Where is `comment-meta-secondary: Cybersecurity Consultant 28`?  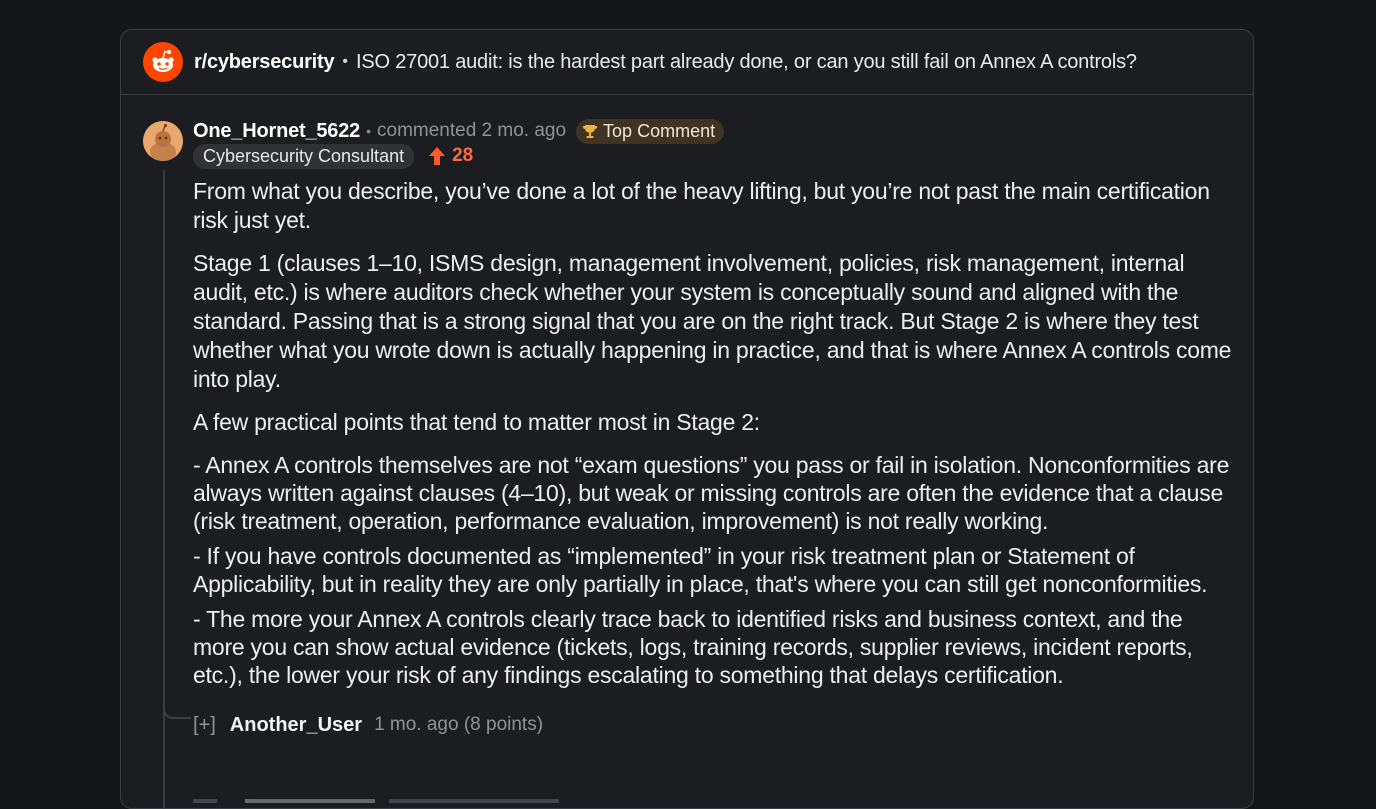
comment-meta-secondary: Cybersecurity Consultant 28 is located at coordinates (333, 156).